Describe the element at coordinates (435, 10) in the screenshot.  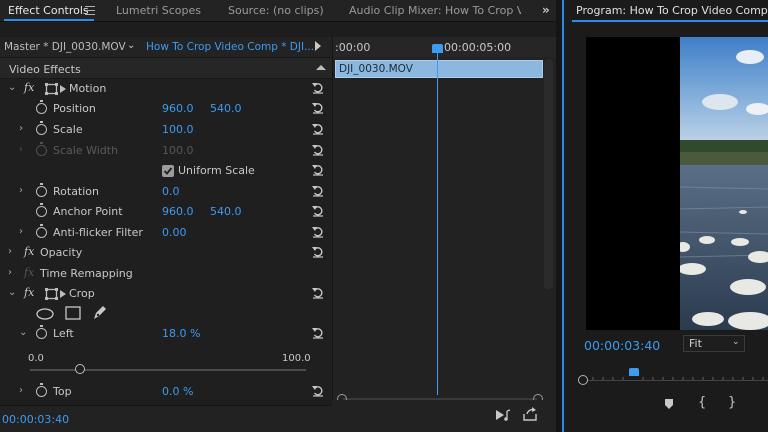
I see `tab-audio-clip-mixer: Audio Clip Mixer: How To Crop Video` at that location.